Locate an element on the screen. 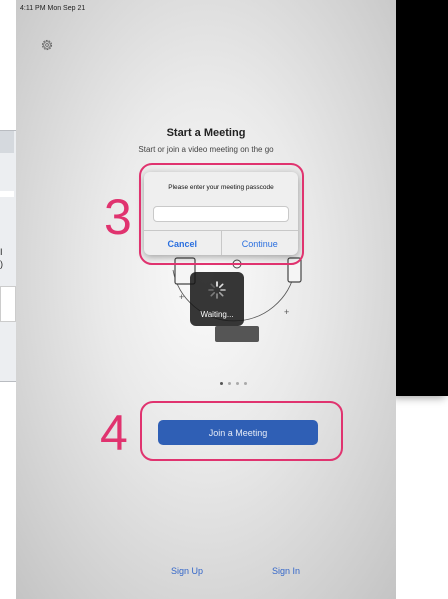 The height and width of the screenshot is (599, 448). step-4-highlight is located at coordinates (241, 431).